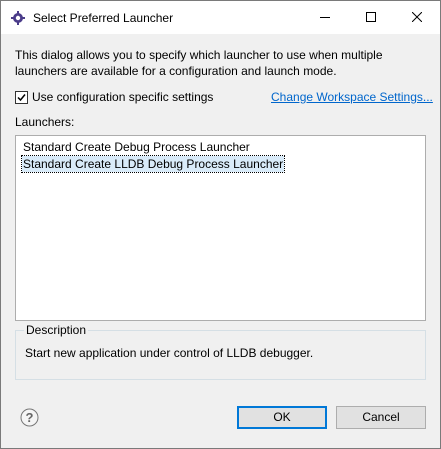 The image size is (441, 449). I want to click on minimize-icon, so click(325, 18).